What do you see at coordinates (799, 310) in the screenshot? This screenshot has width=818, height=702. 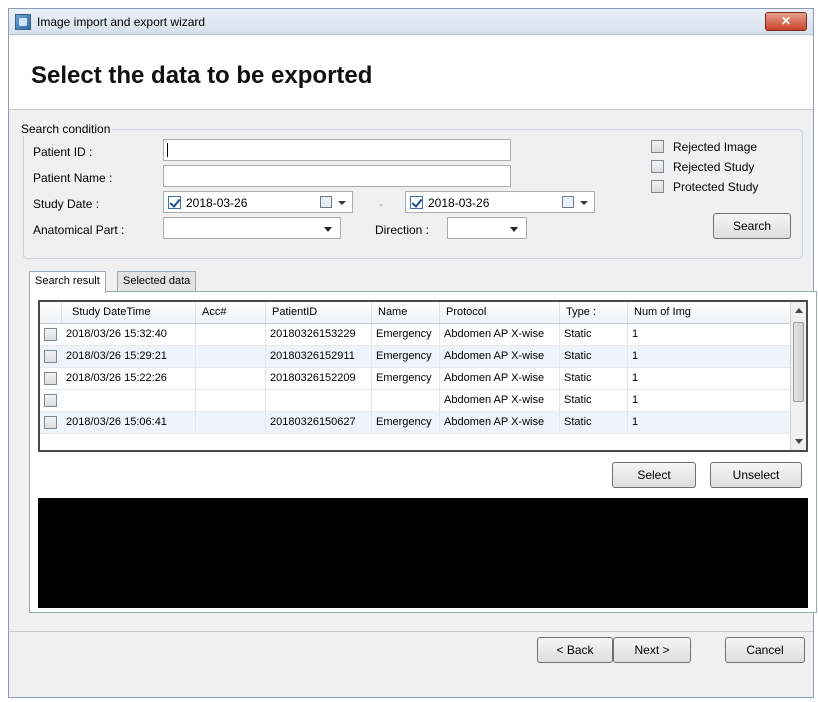 I see `scroll-up-icon` at bounding box center [799, 310].